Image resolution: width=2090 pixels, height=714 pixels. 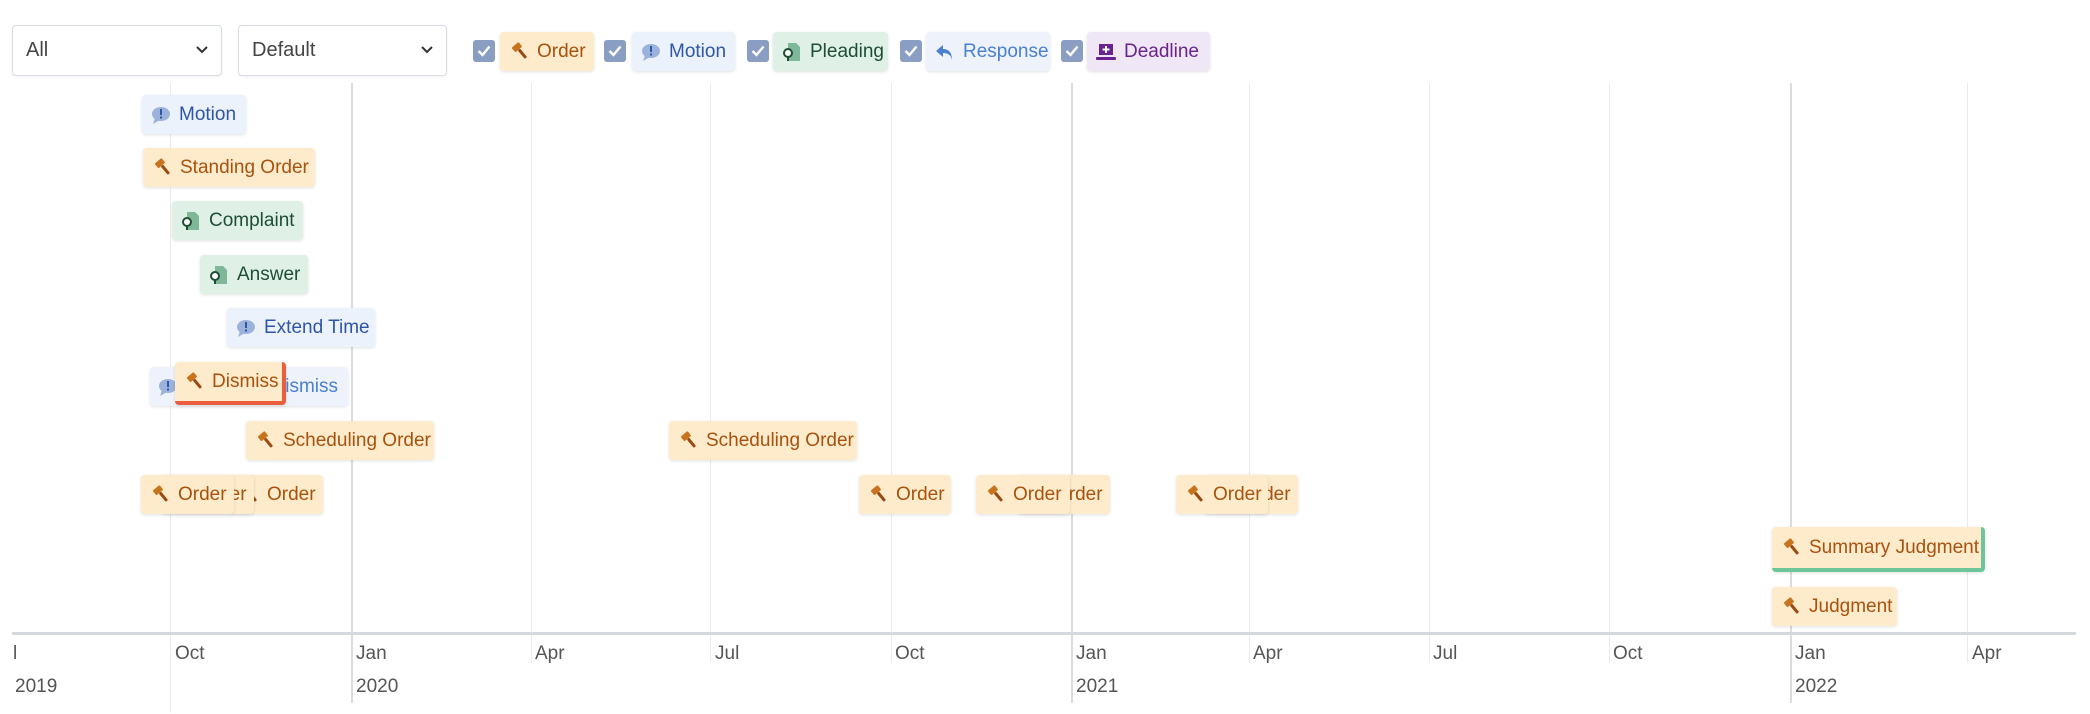 I want to click on event-judgment: Judgment, so click(x=1834, y=606).